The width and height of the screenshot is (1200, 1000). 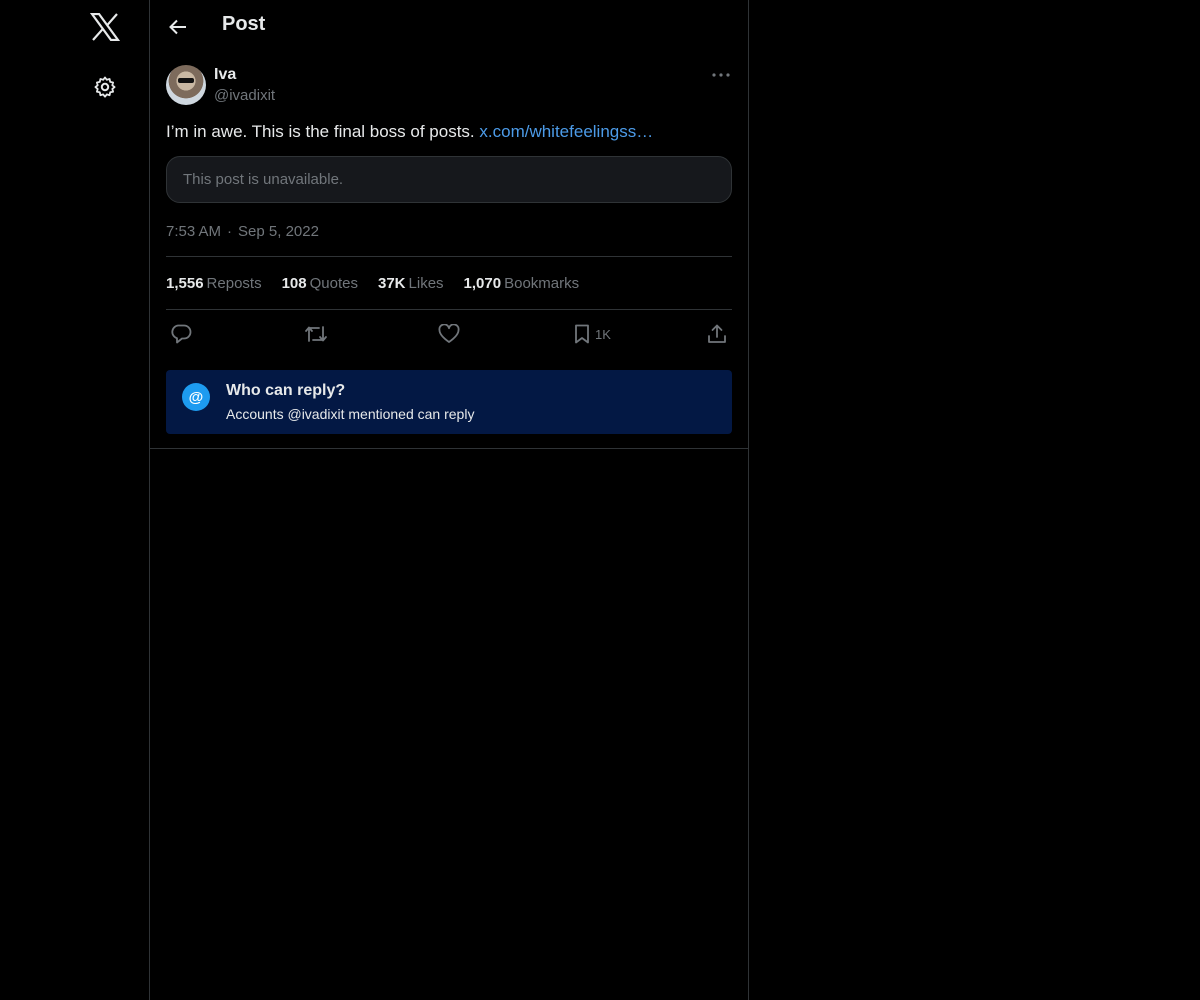 I want to click on who-can-reply-subtitle: Accounts @ivadixit mentioned can reply, so click(x=350, y=414).